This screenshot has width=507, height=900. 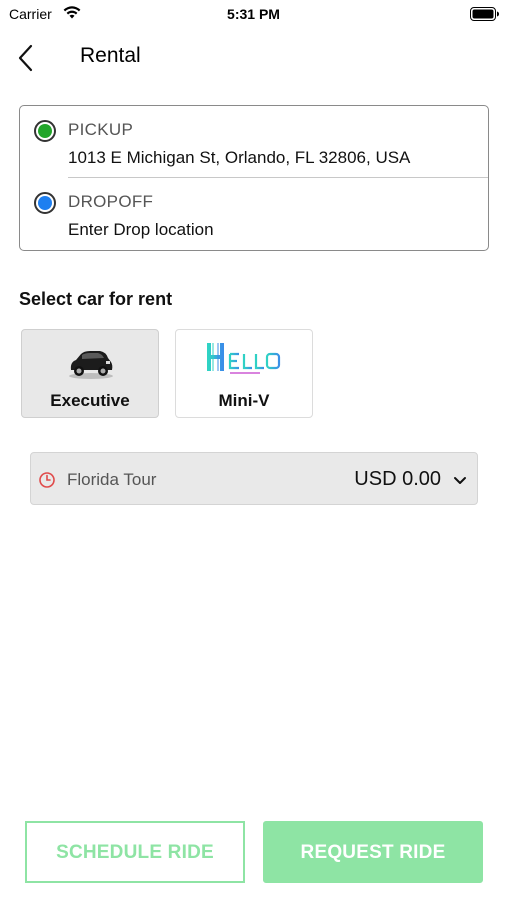 I want to click on fare-price: USD 0.00, so click(x=397, y=479).